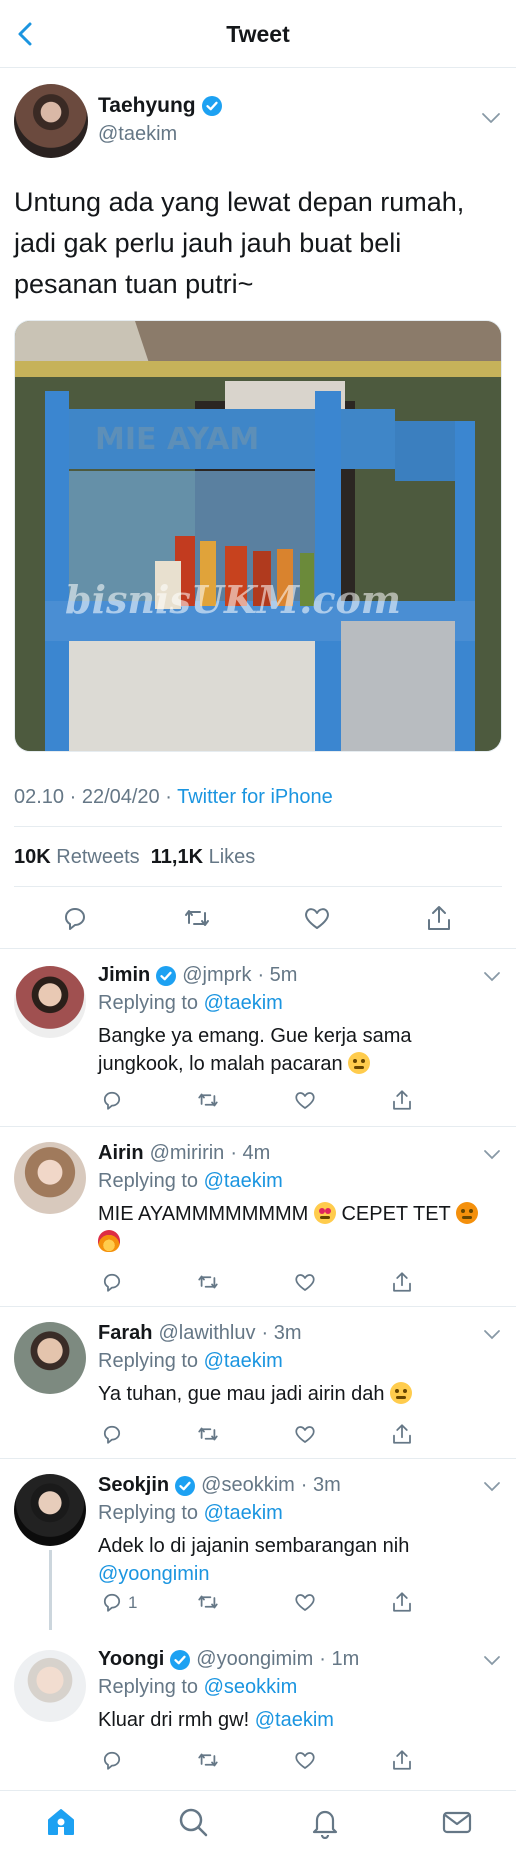 This screenshot has width=516, height=1856. I want to click on reply-header: Farah @lawithluv · 3m, so click(199, 1333).